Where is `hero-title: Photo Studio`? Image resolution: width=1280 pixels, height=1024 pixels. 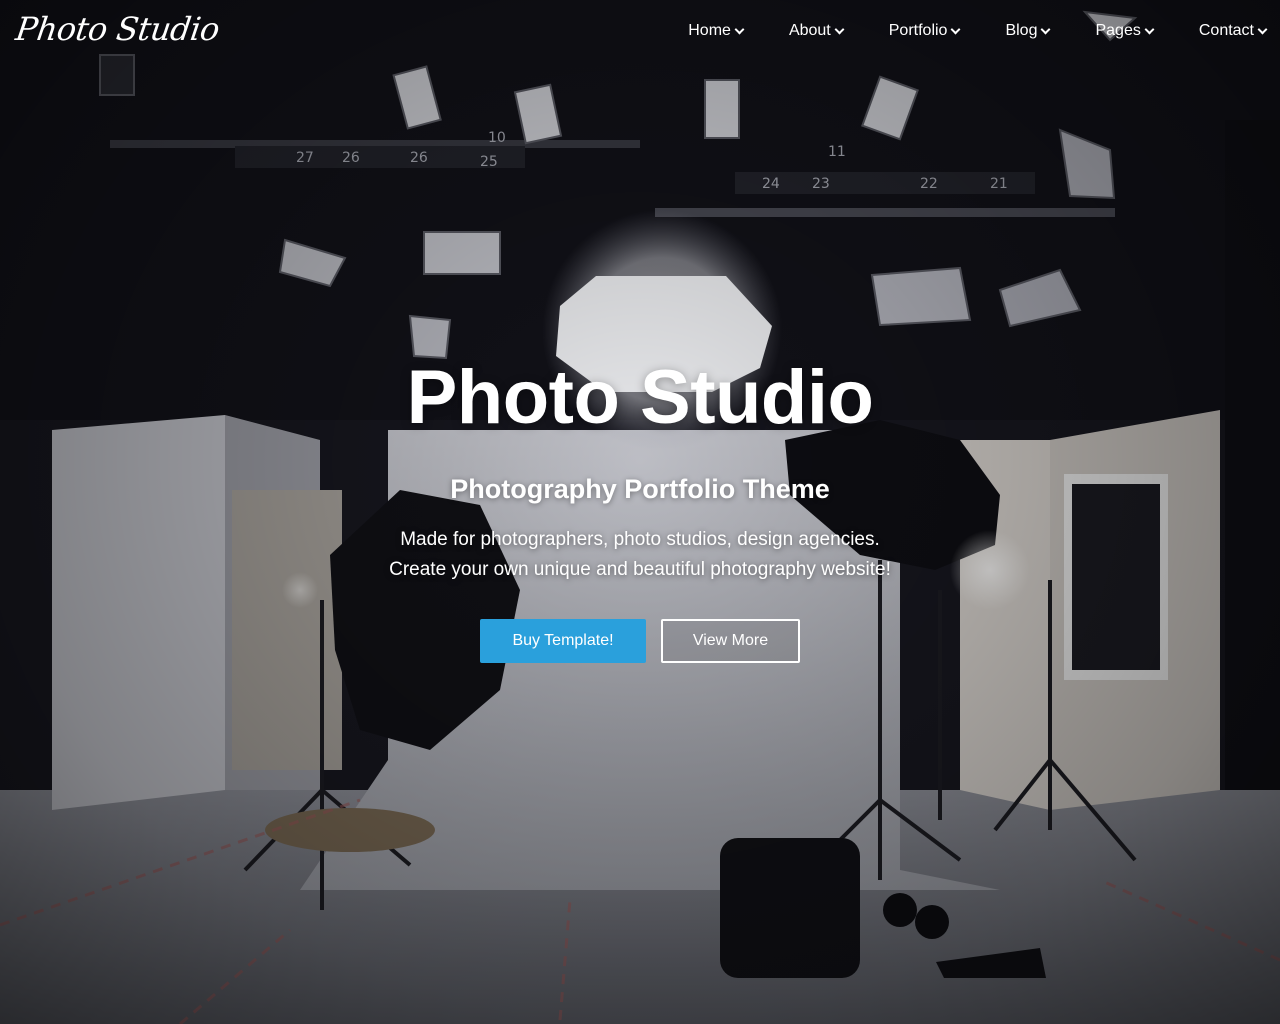
hero-title: Photo Studio is located at coordinates (640, 397).